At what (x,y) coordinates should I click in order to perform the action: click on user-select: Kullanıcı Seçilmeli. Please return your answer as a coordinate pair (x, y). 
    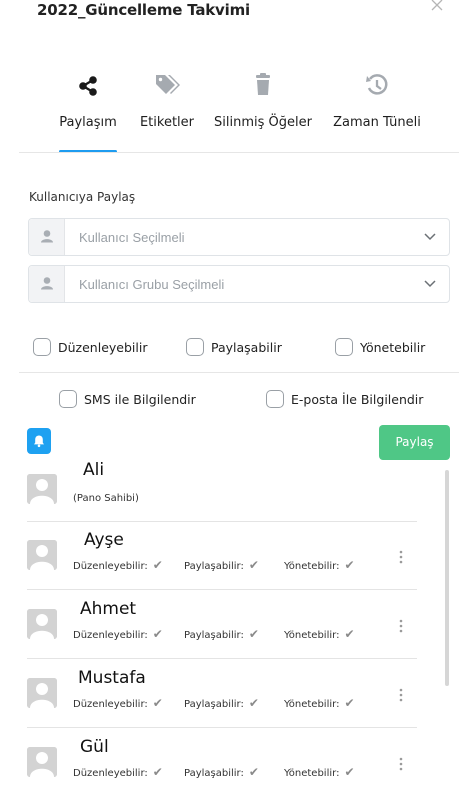
    Looking at the image, I should click on (239, 237).